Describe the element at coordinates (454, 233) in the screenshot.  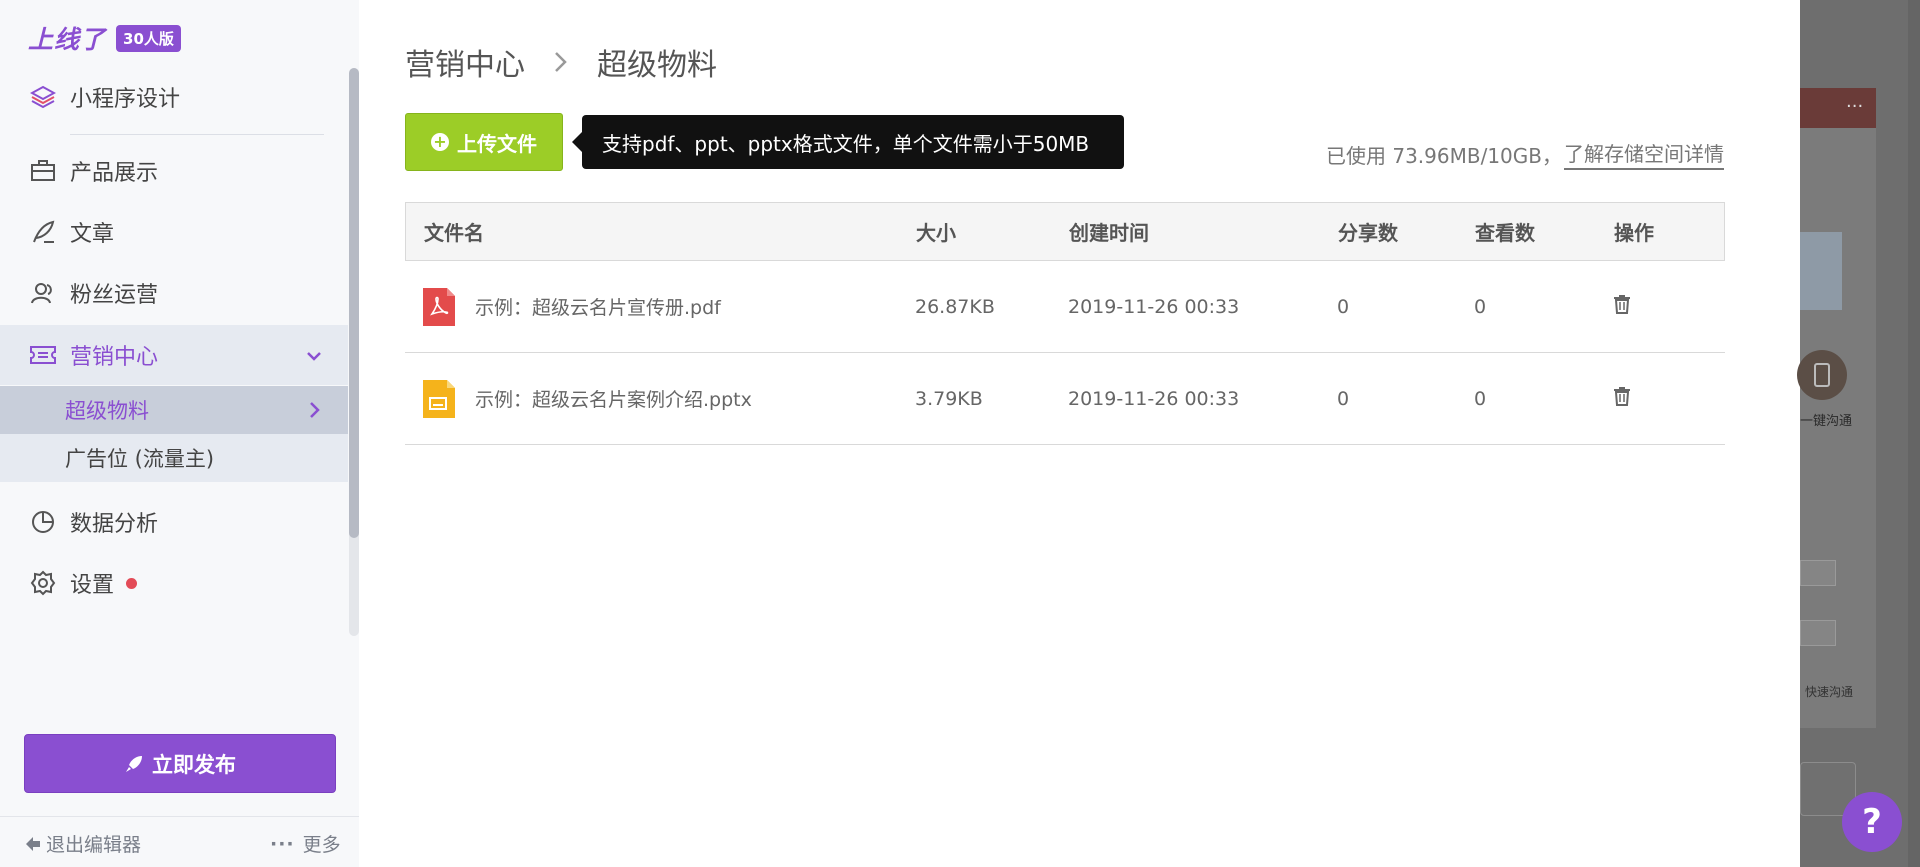
I see `header-filename: 文件名` at that location.